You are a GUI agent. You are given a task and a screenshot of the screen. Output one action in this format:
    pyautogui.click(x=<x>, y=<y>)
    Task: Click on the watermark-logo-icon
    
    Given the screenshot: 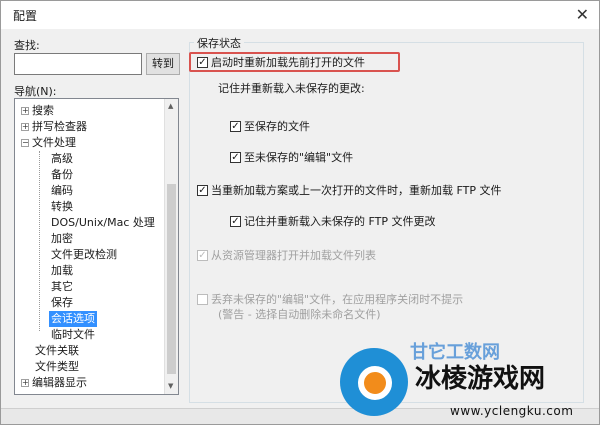 What is the action you would take?
    pyautogui.click(x=374, y=382)
    